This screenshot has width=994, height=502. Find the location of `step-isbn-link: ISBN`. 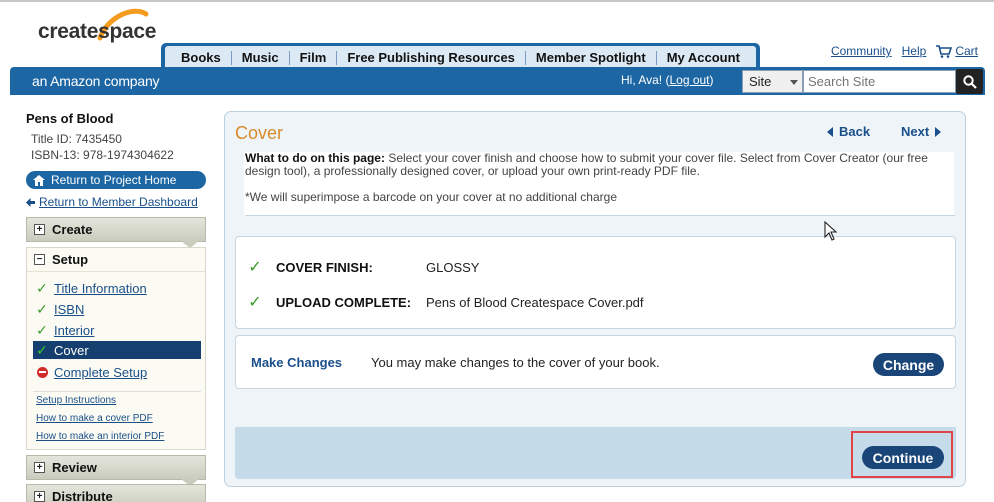

step-isbn-link: ISBN is located at coordinates (69, 309).